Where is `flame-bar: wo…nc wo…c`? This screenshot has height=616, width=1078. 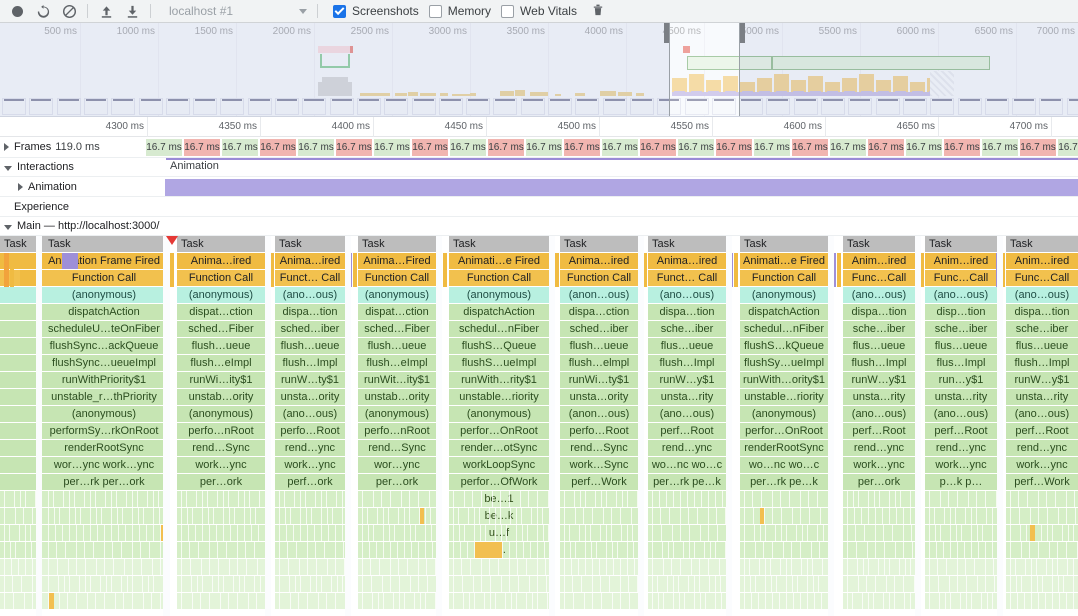 flame-bar: wo…nc wo…c is located at coordinates (687, 465).